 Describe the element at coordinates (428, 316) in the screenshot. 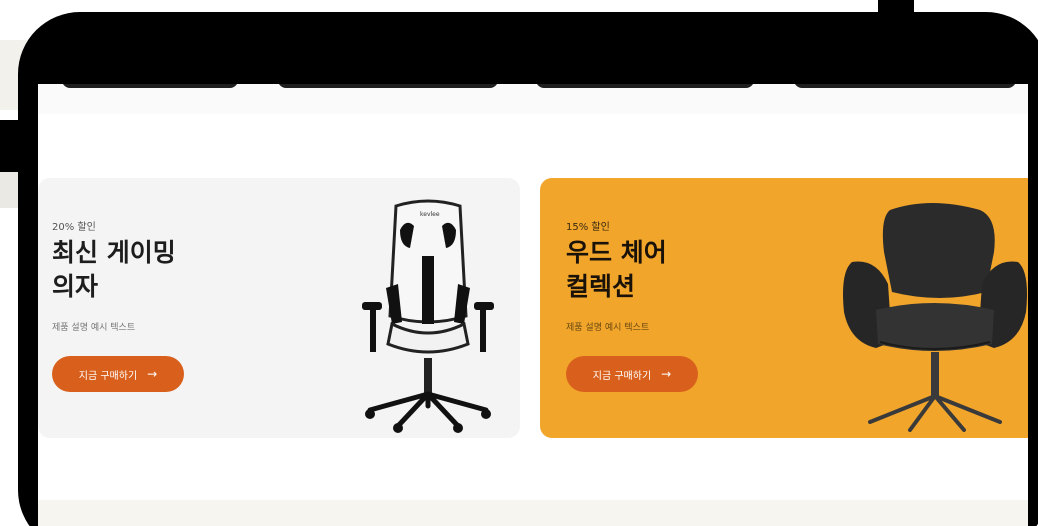

I see `gaming-chair-image: kevlee` at that location.